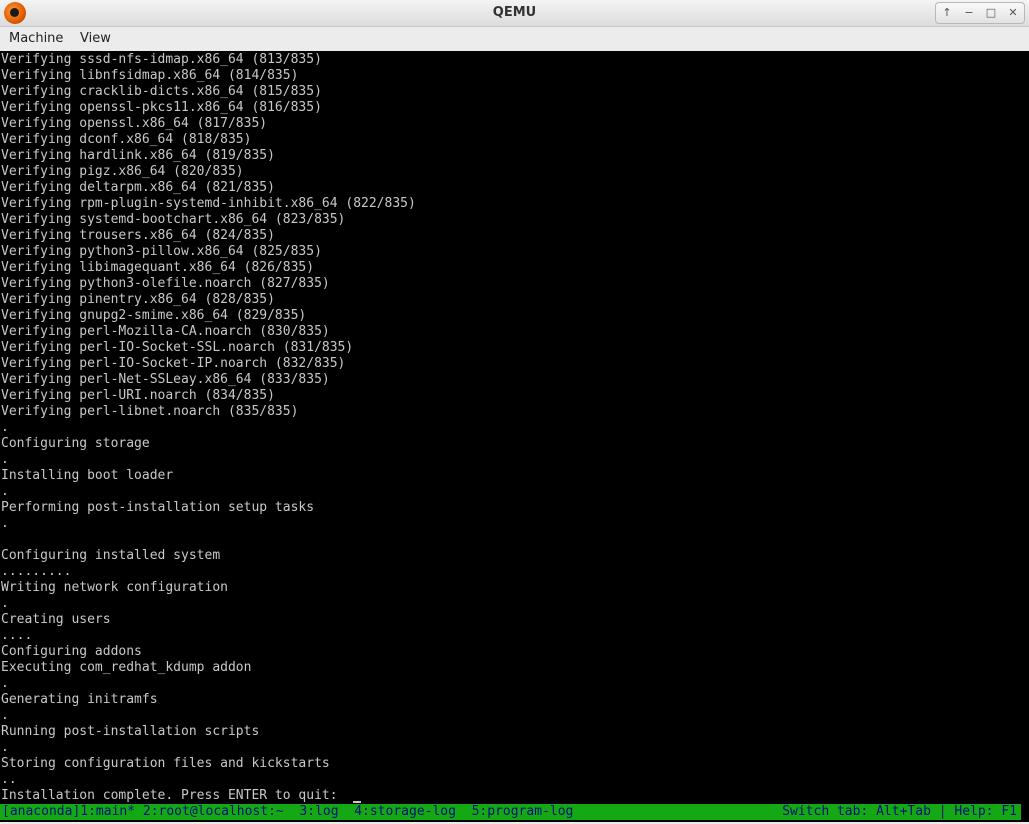 This screenshot has height=824, width=1029. What do you see at coordinates (1013, 13) in the screenshot?
I see `close-icon: ✕` at bounding box center [1013, 13].